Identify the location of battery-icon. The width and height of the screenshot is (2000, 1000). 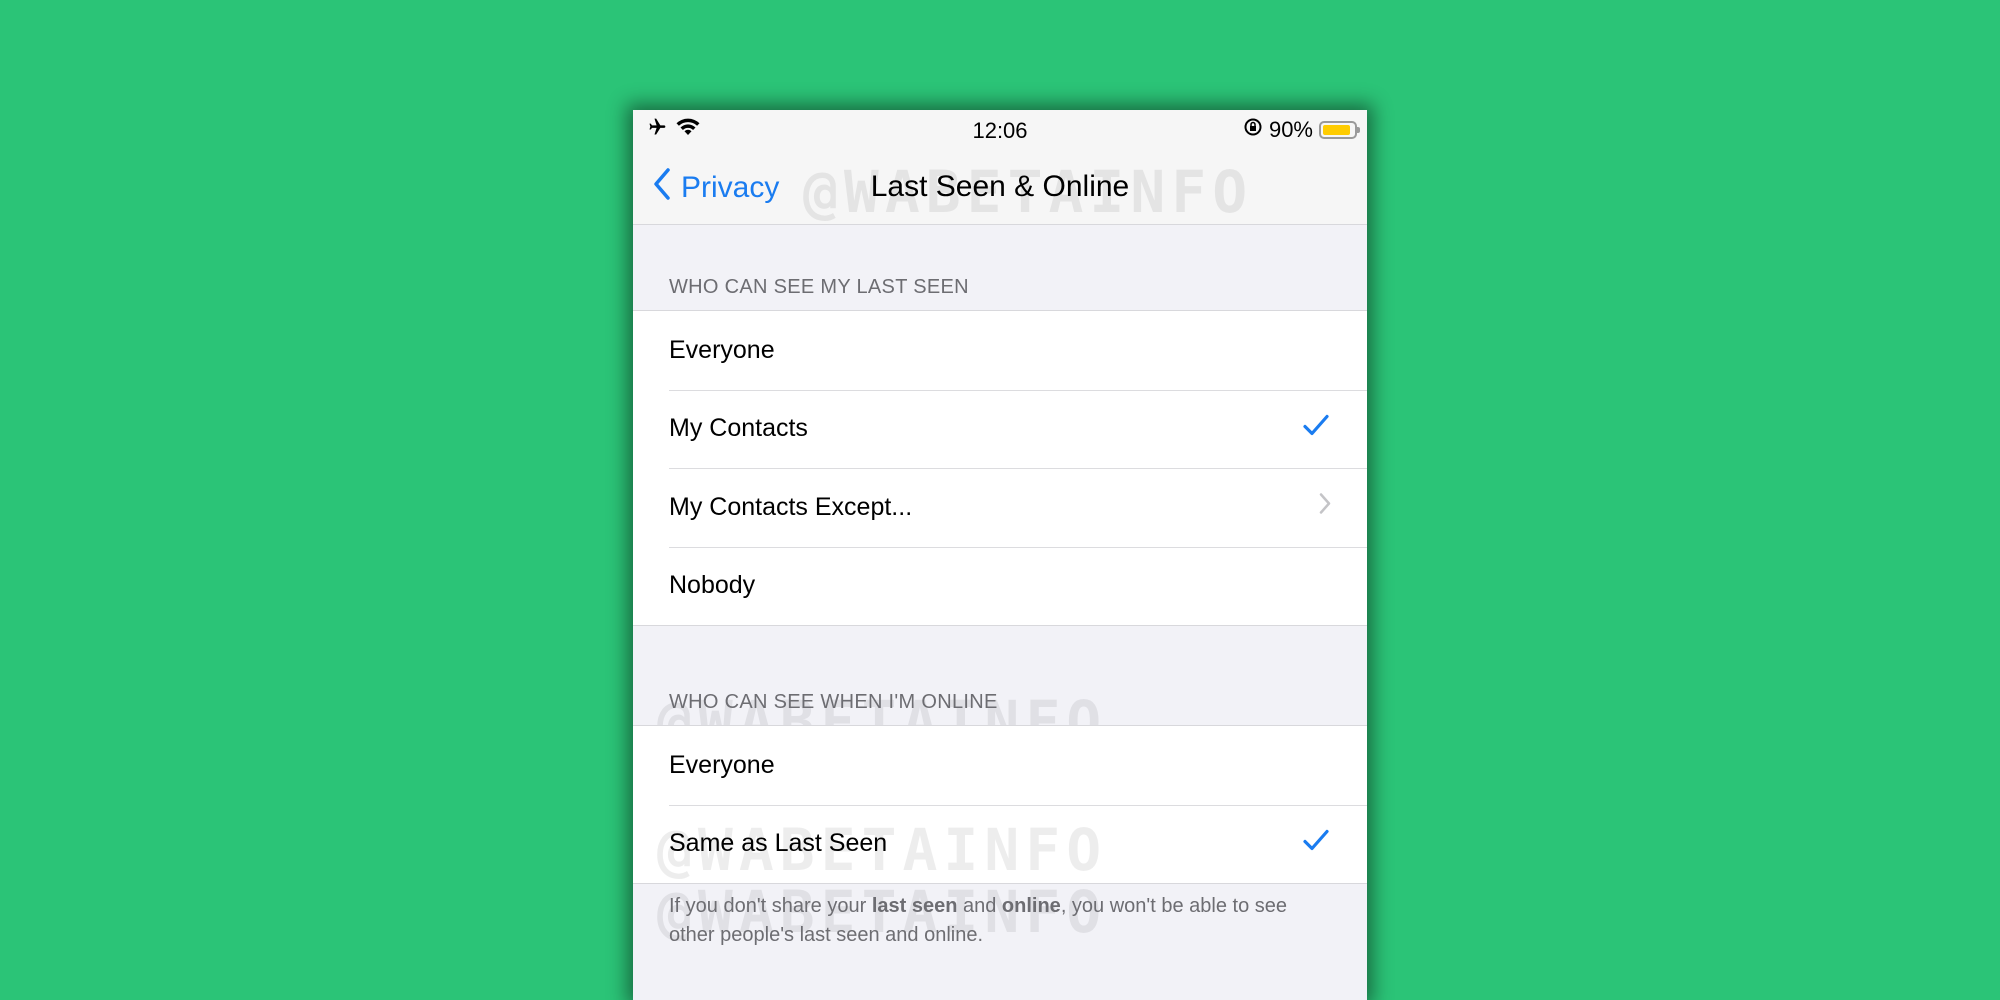
(1339, 130).